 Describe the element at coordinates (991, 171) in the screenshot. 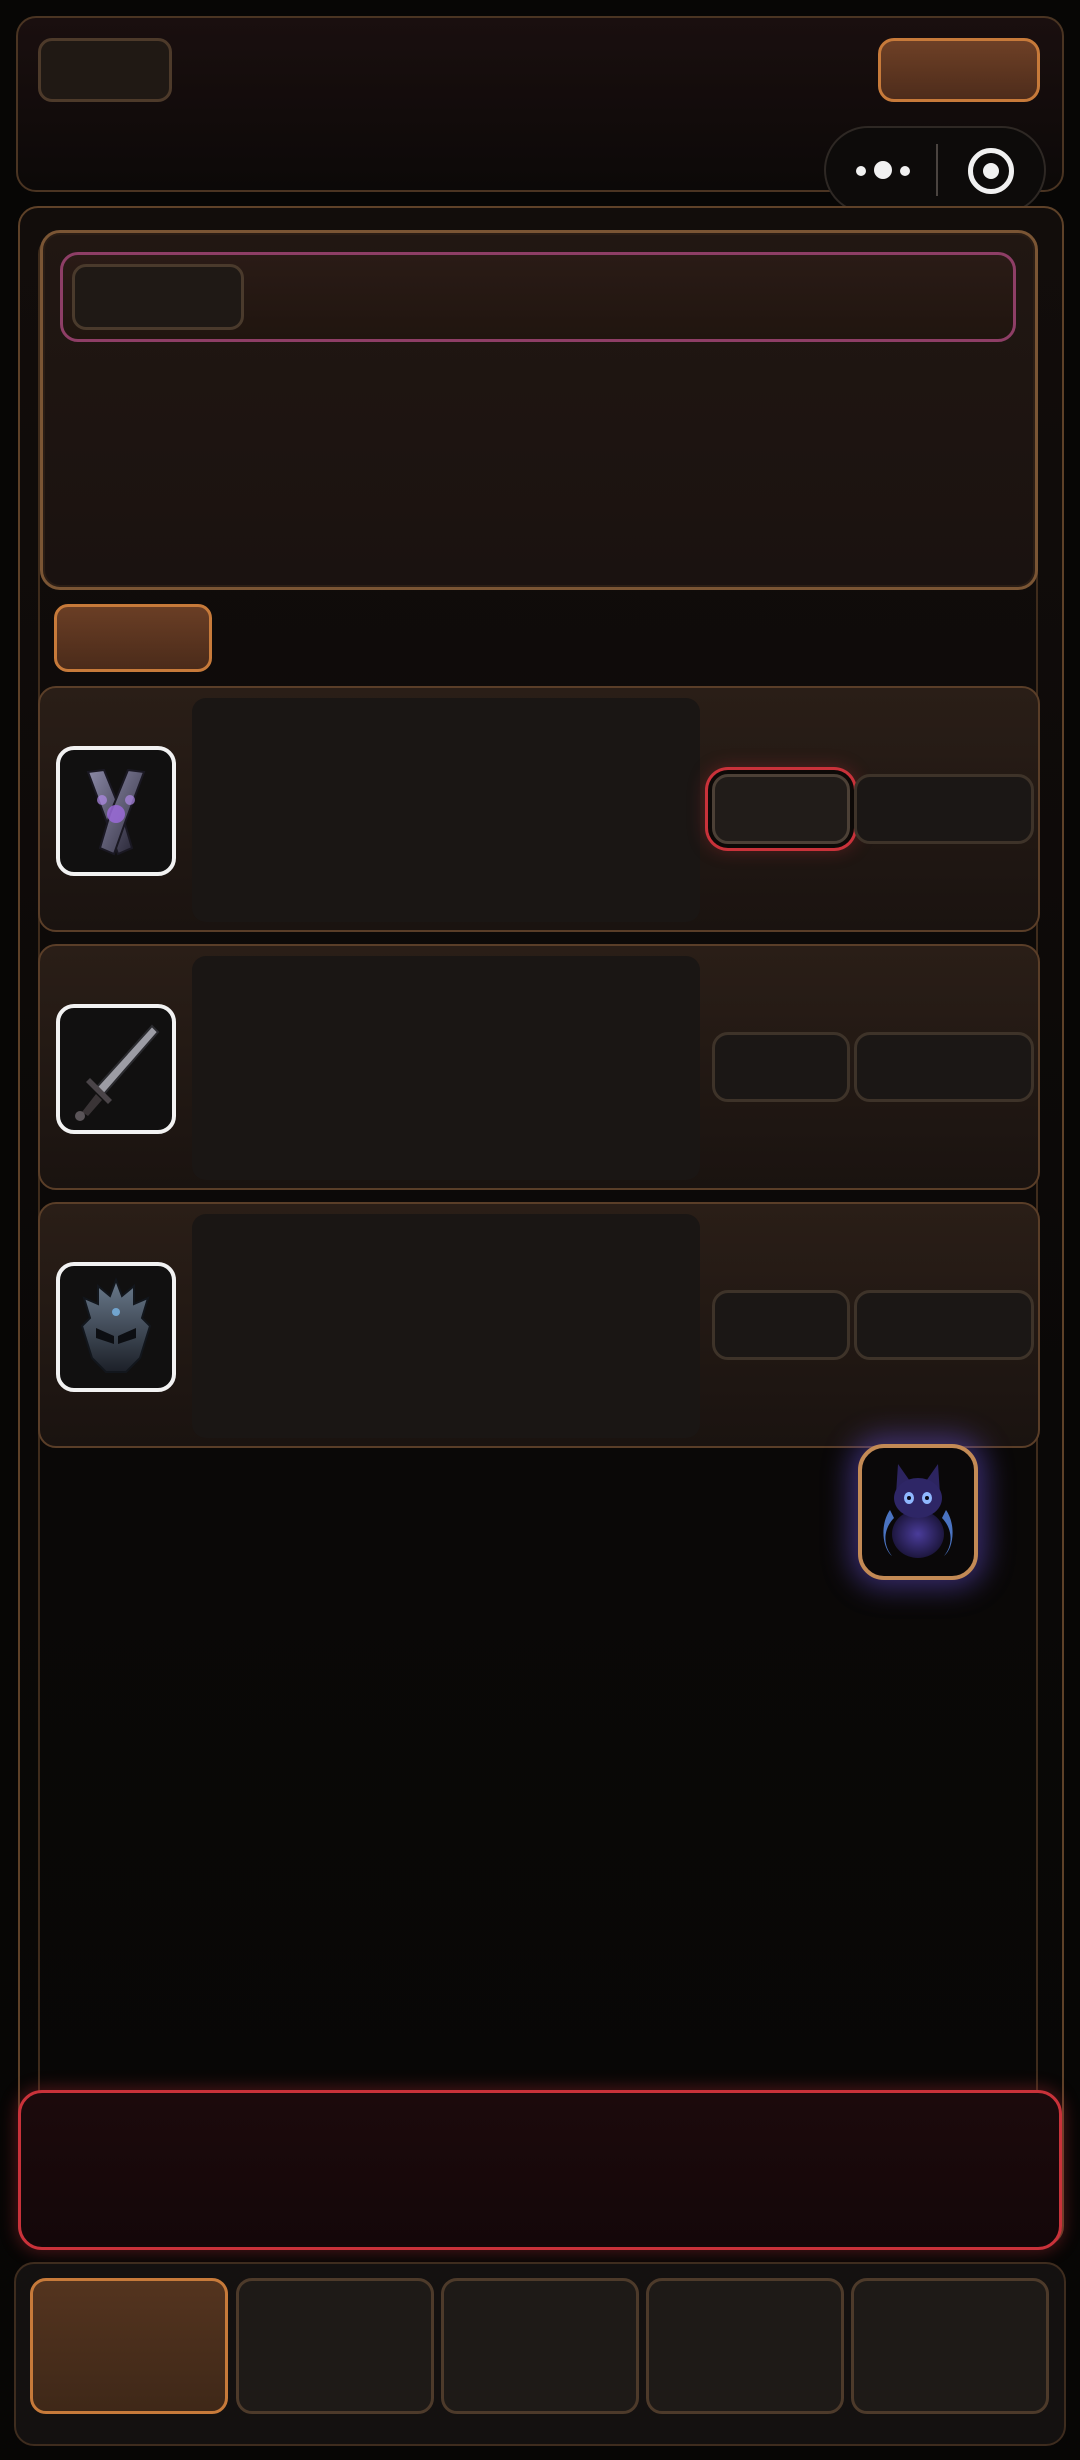

I see `target-icon` at that location.